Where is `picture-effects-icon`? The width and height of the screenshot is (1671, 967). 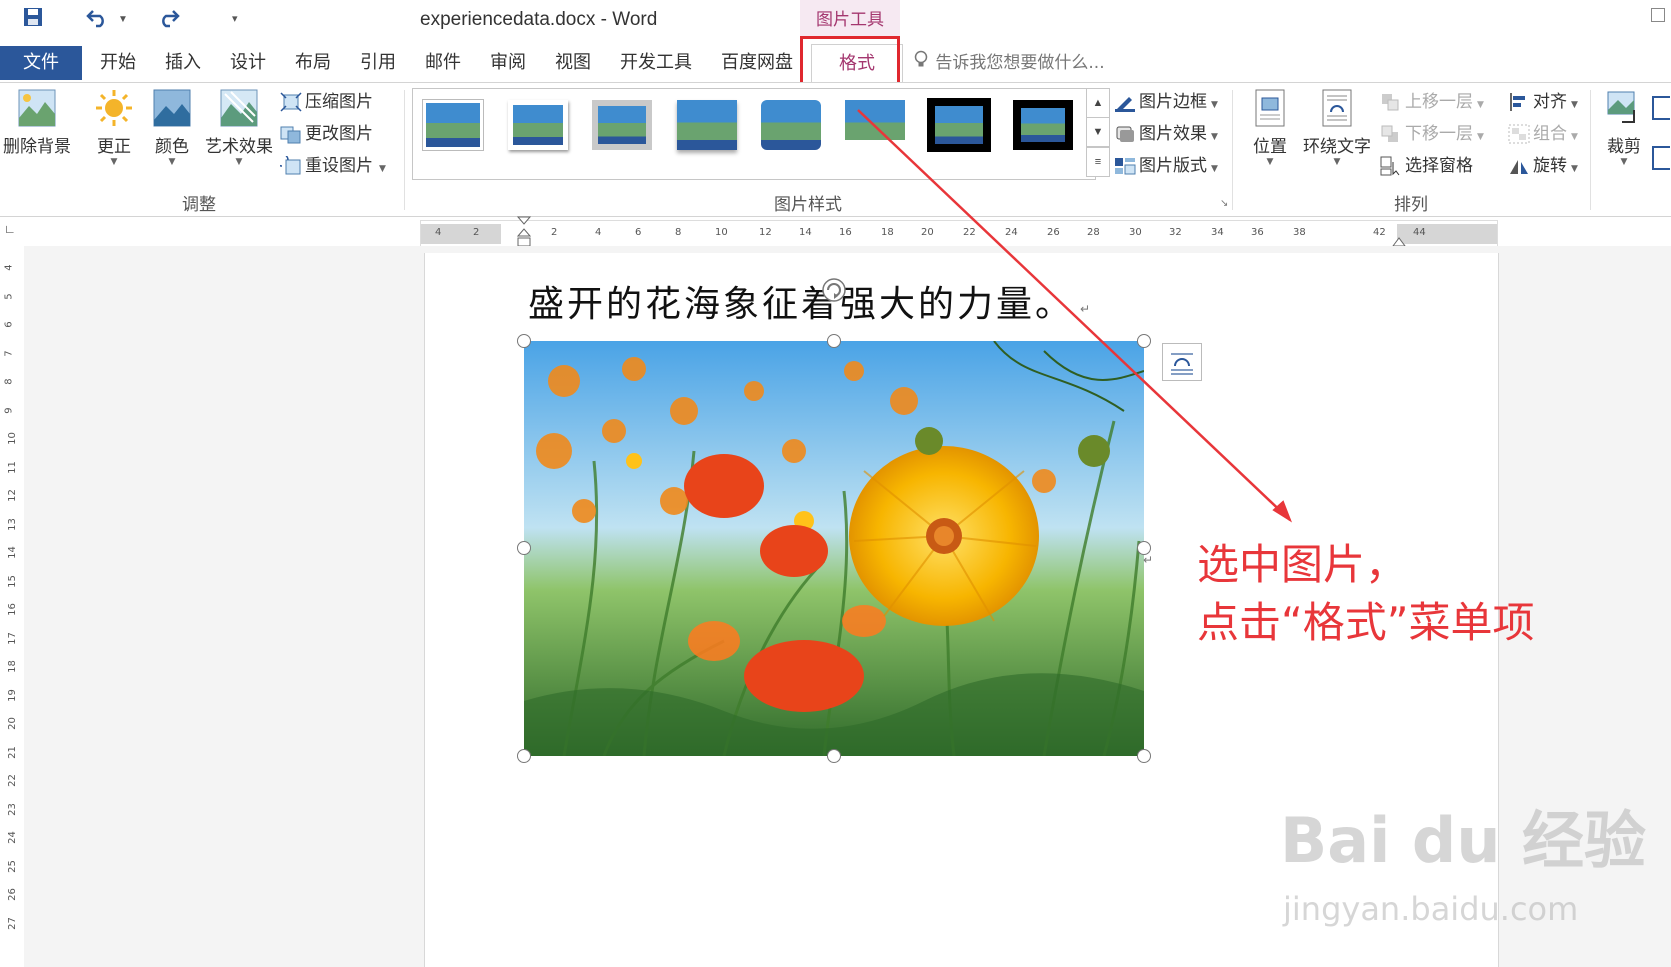
picture-effects-icon is located at coordinates (1125, 134).